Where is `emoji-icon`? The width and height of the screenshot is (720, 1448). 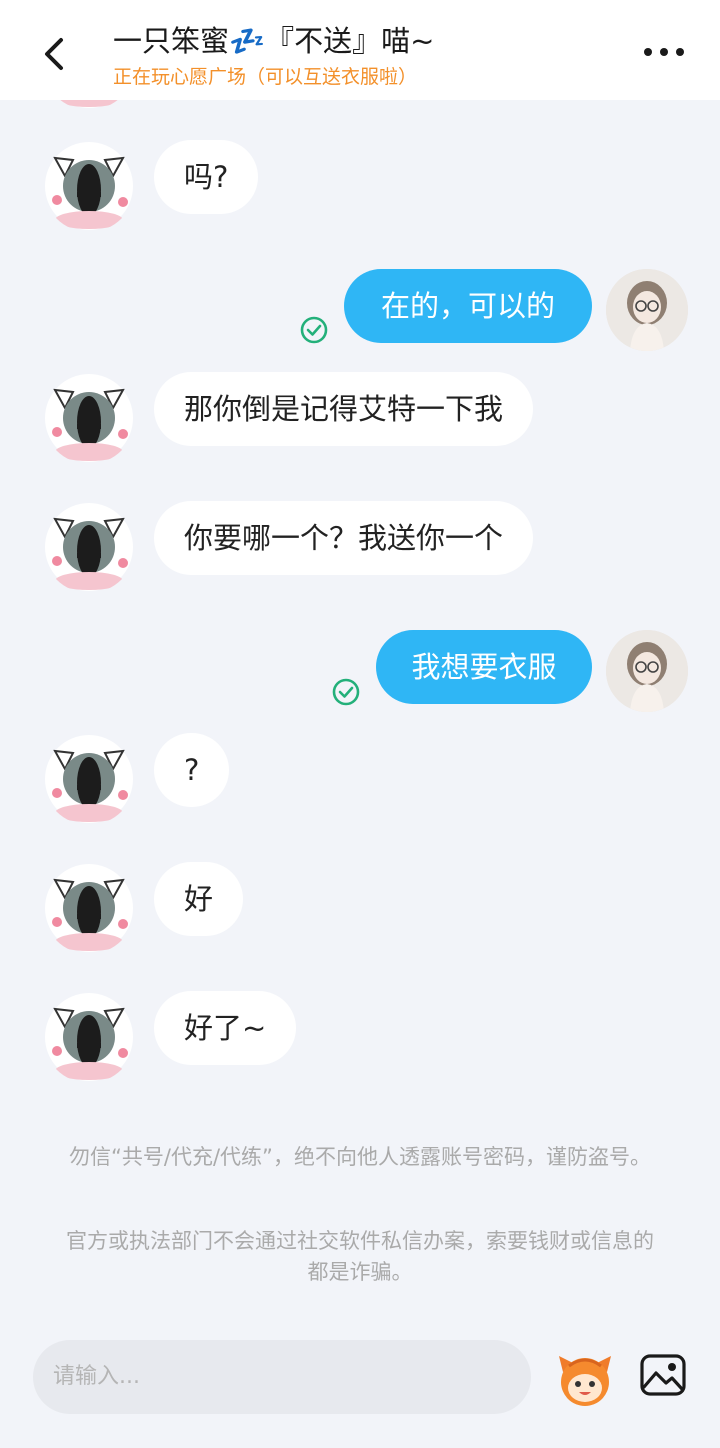
emoji-icon is located at coordinates (585, 1381).